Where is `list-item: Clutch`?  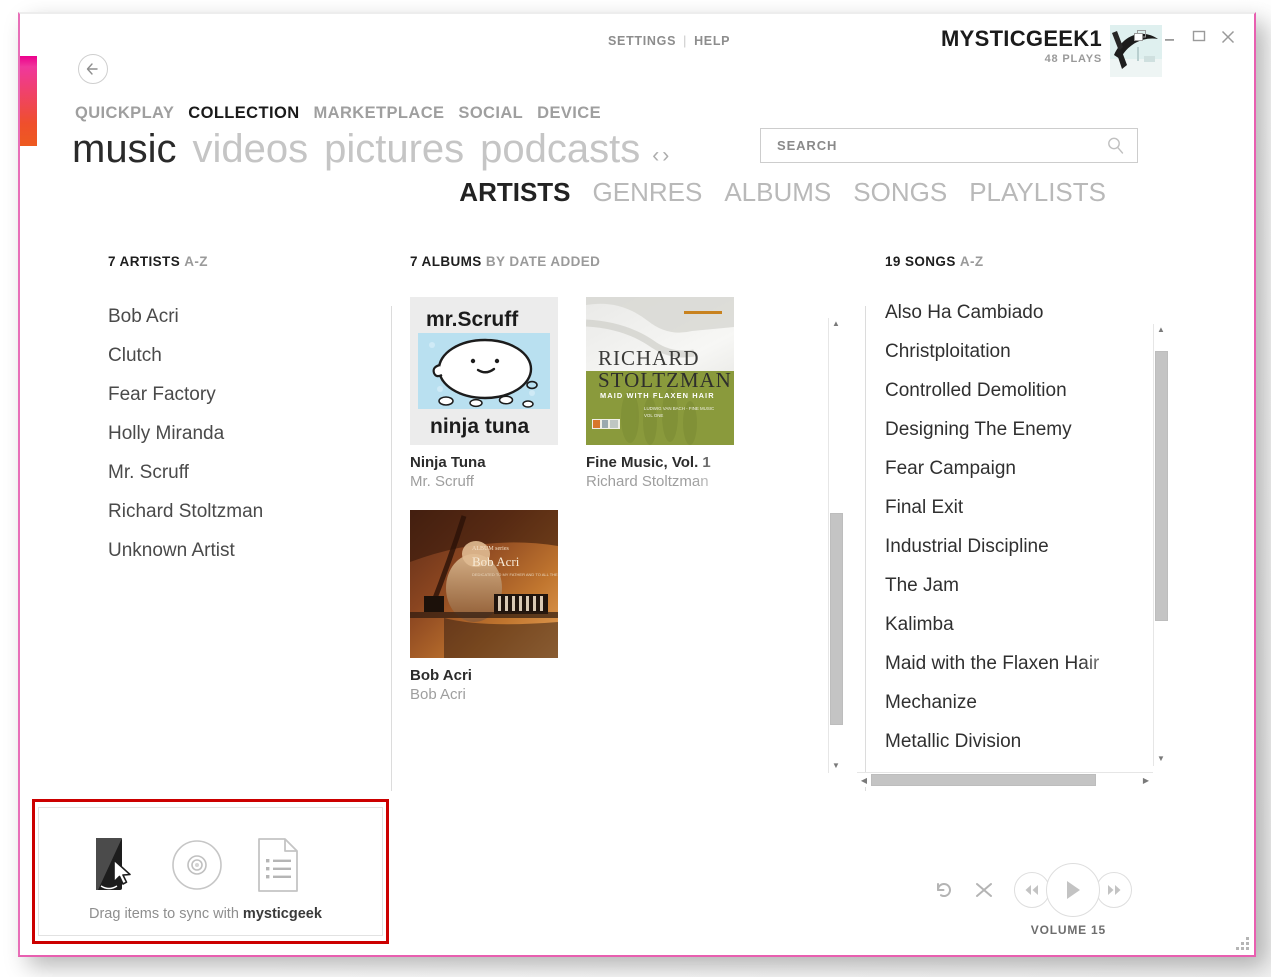
list-item: Clutch is located at coordinates (248, 355).